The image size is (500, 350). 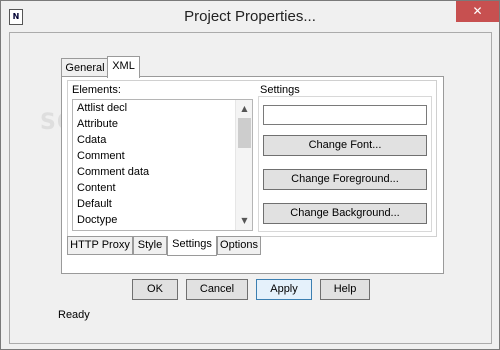 I want to click on apply-button: Apply, so click(x=284, y=289).